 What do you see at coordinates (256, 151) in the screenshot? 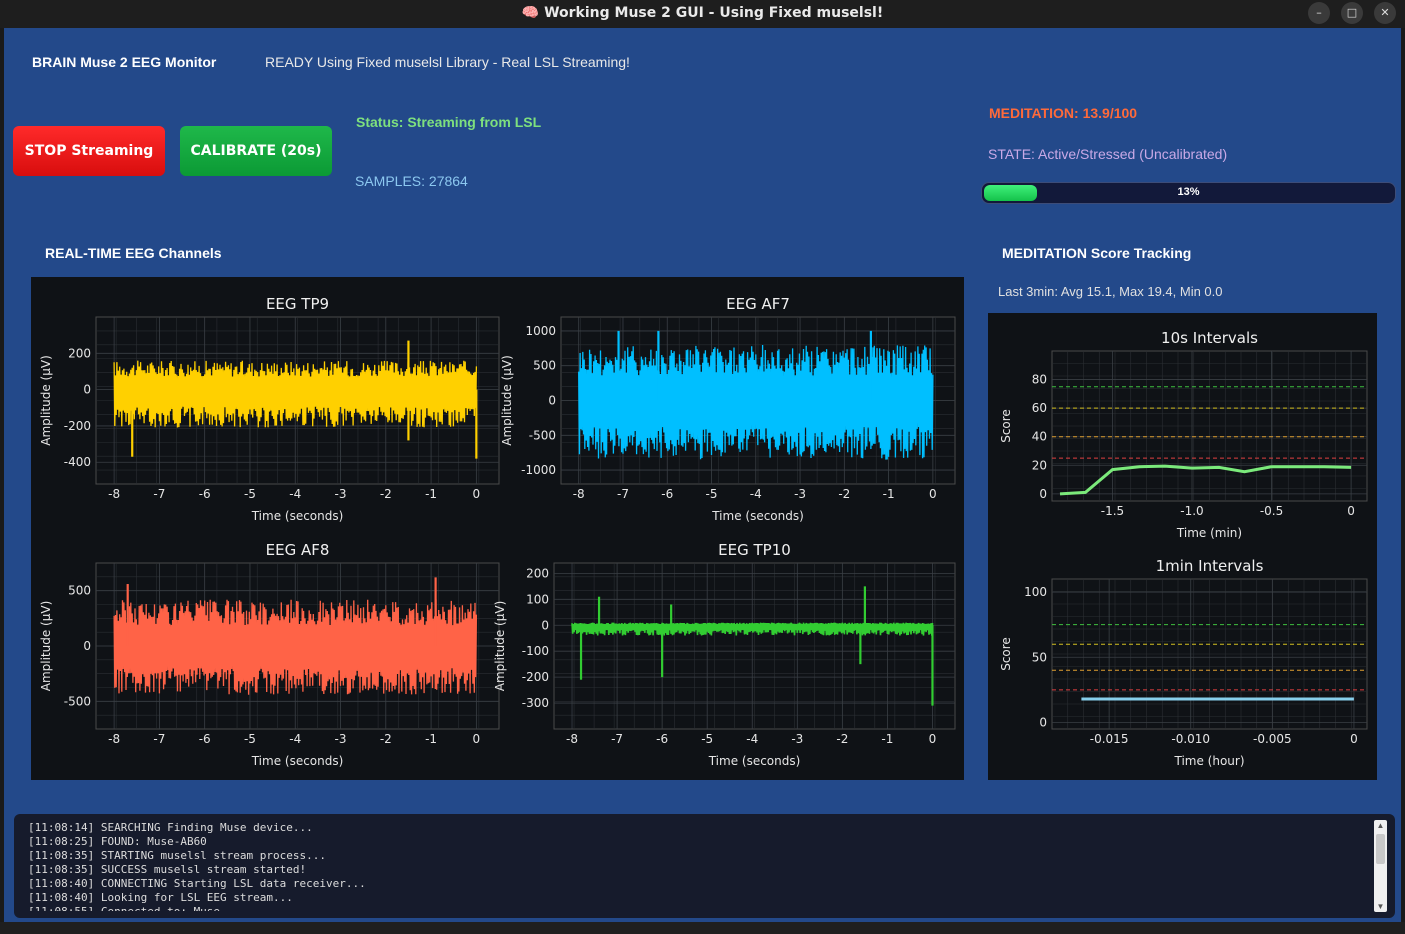
I see `calibrate-button: CALIBRATE (20s)` at bounding box center [256, 151].